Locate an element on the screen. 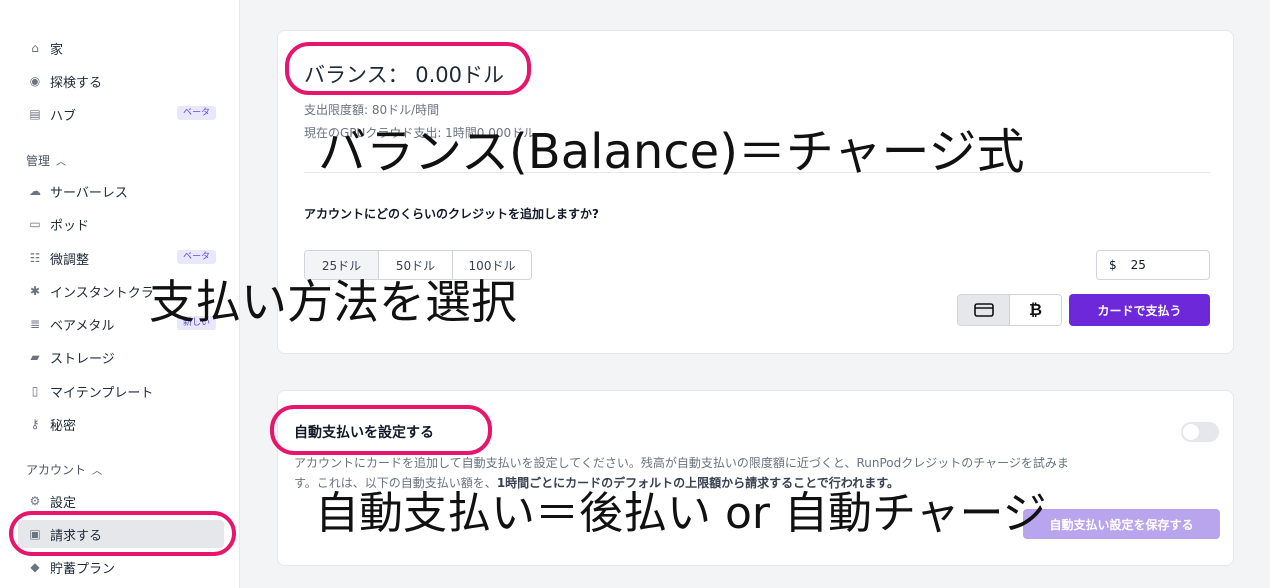 This screenshot has height=588, width=1270. section-label: 管理 is located at coordinates (38, 161).